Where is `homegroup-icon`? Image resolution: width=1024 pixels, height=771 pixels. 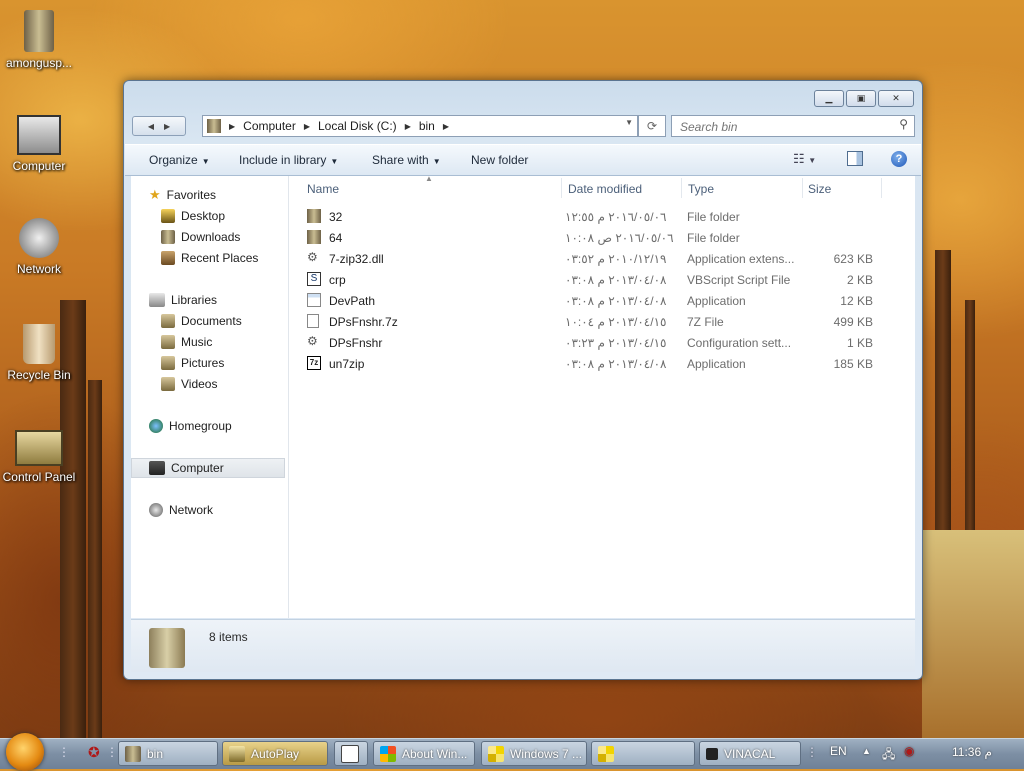 homegroup-icon is located at coordinates (156, 426).